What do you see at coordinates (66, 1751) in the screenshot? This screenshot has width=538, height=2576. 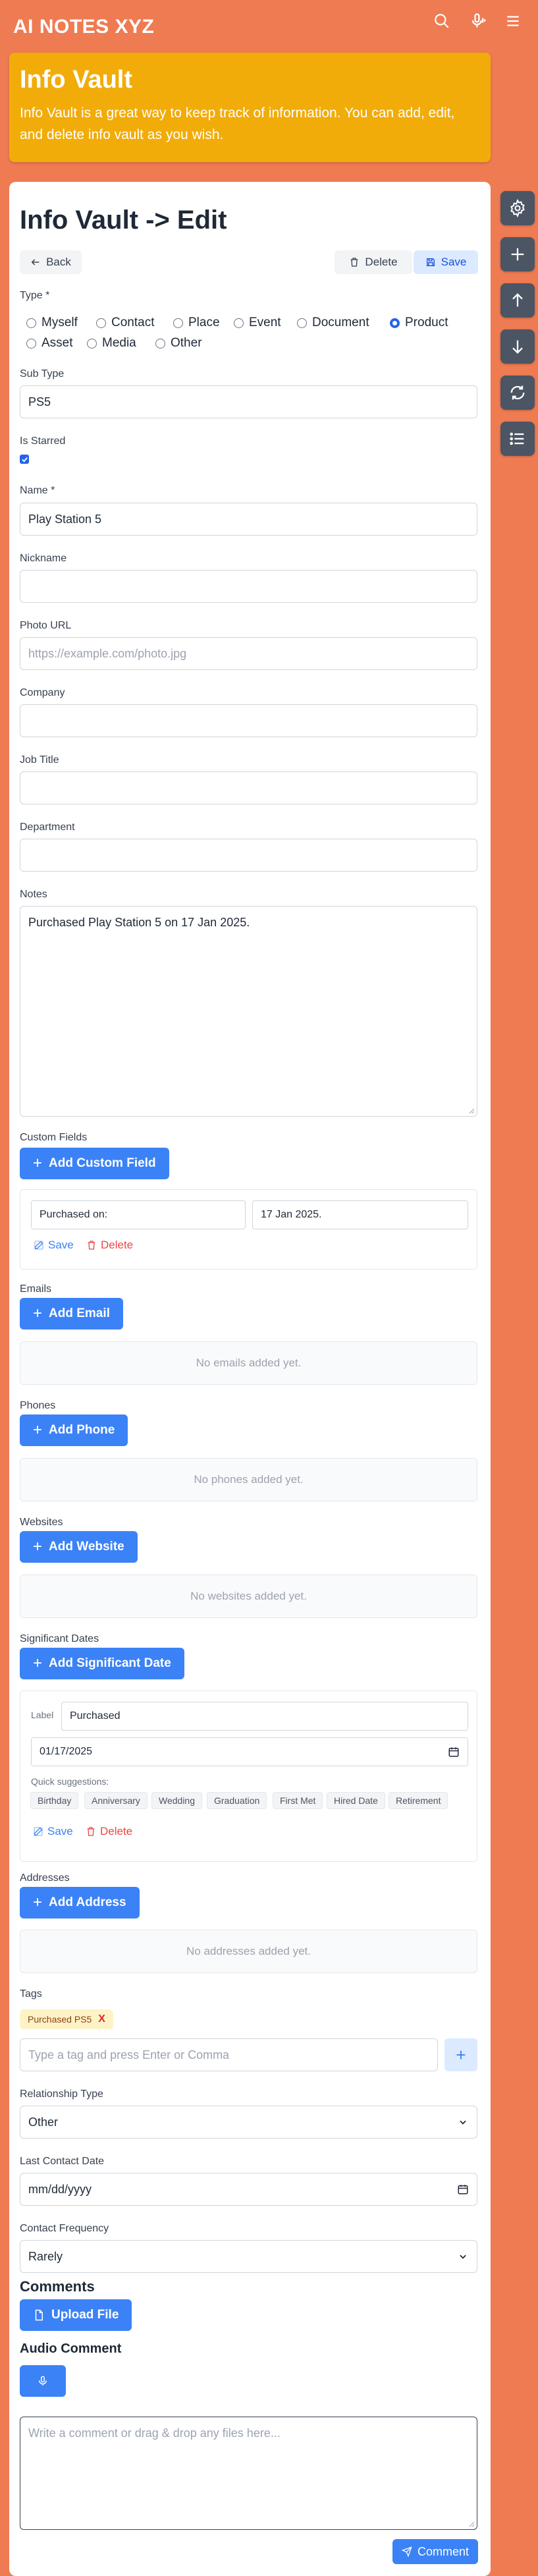 I see `significant-date-date-value: 01/17/2025` at bounding box center [66, 1751].